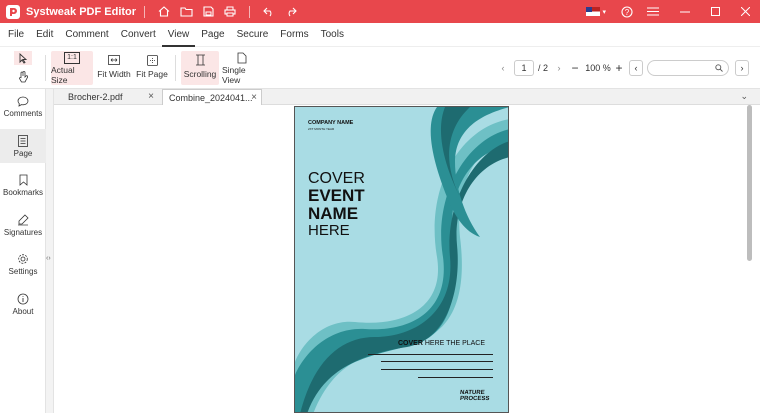 The height and width of the screenshot is (413, 760). What do you see at coordinates (23, 220) in the screenshot?
I see `signature-icon` at bounding box center [23, 220].